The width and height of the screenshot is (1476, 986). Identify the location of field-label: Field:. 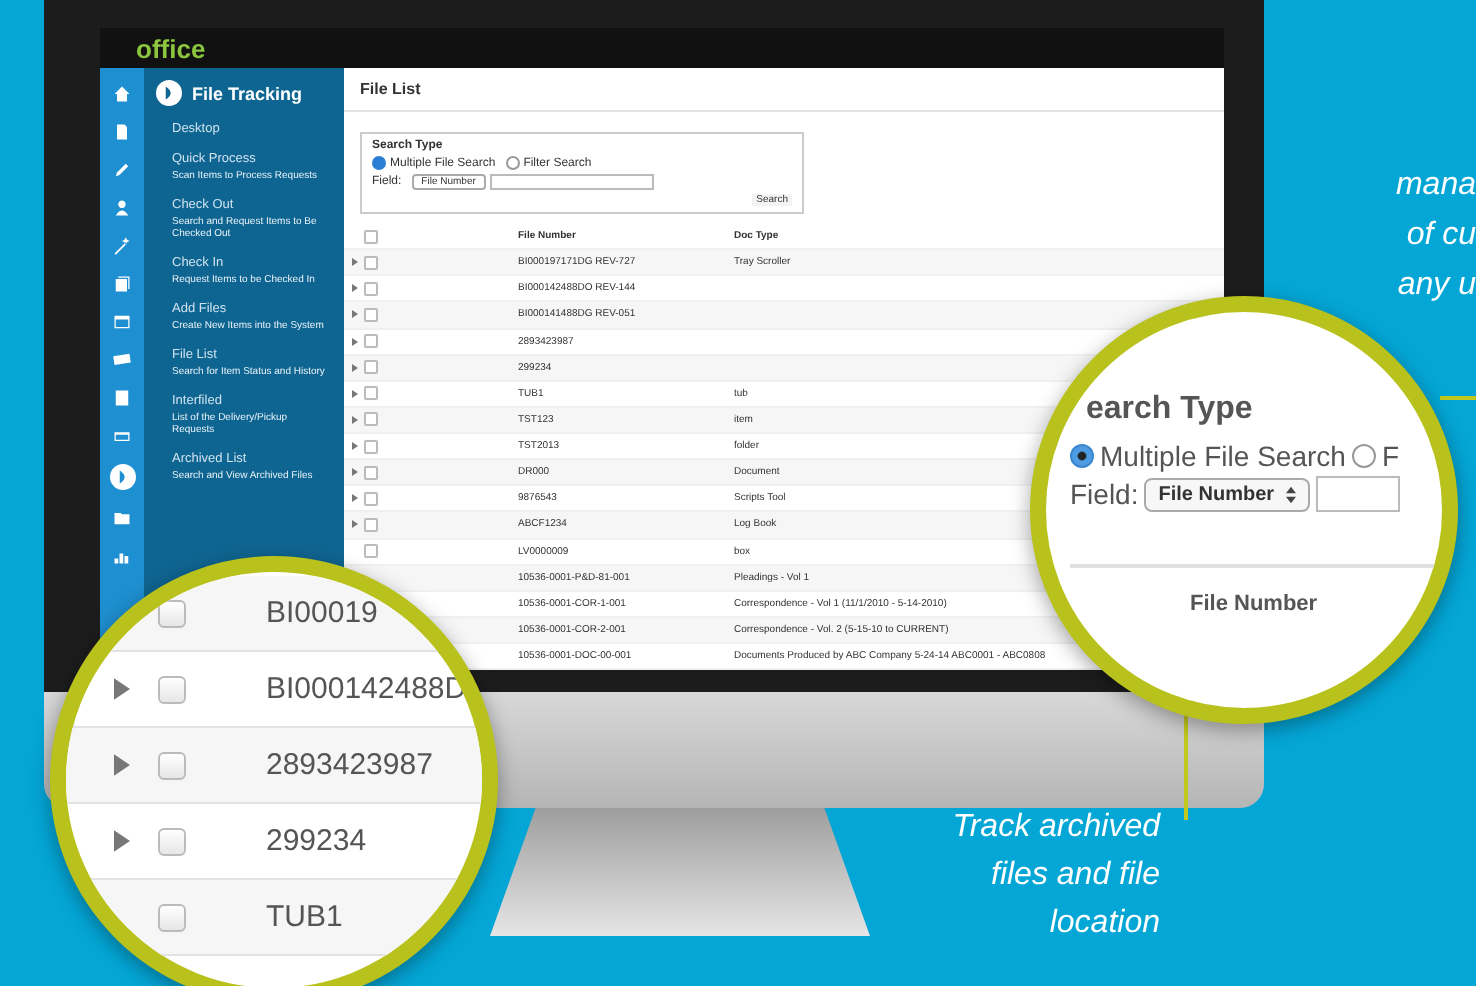
(1104, 494).